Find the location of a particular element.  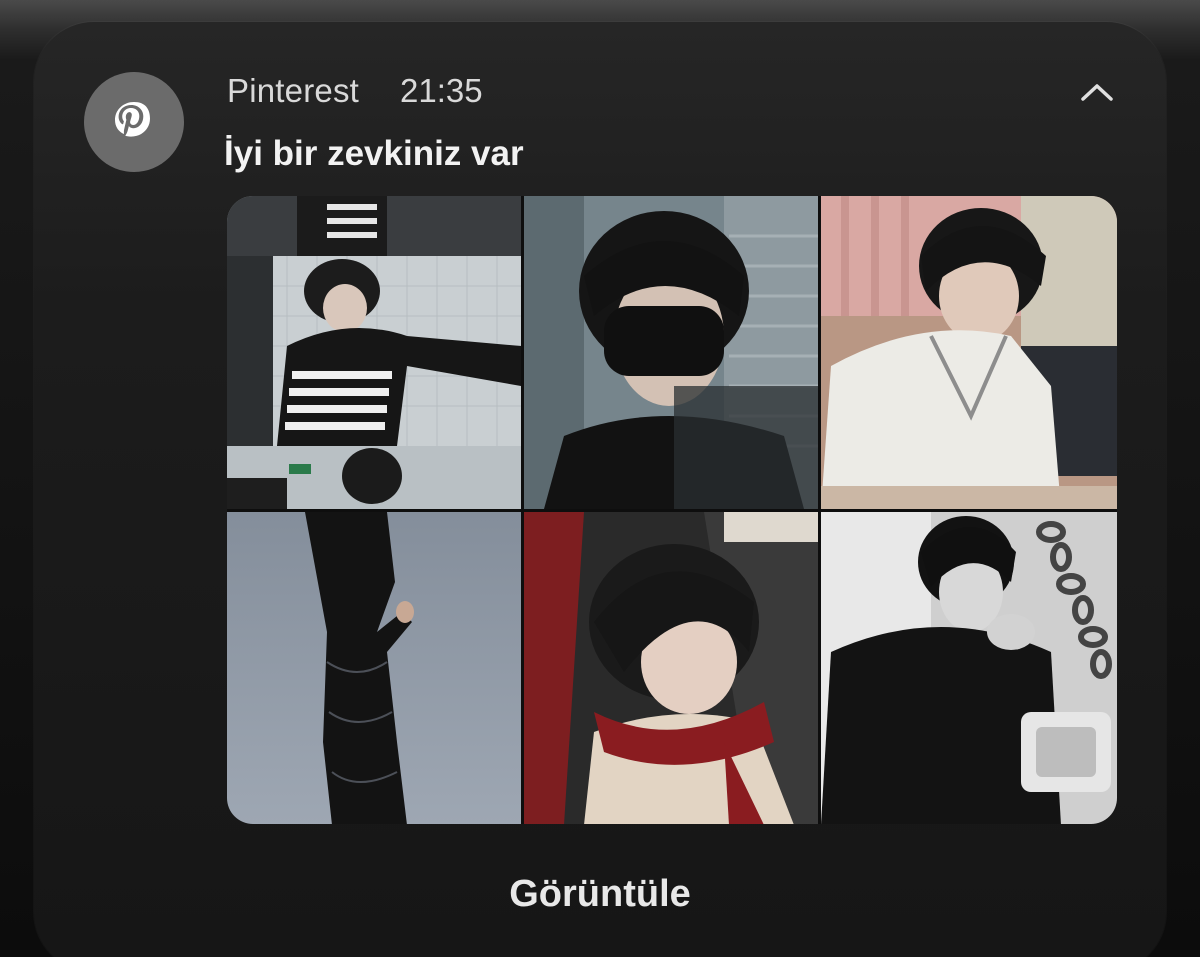

collapse-button is located at coordinates (1097, 92).